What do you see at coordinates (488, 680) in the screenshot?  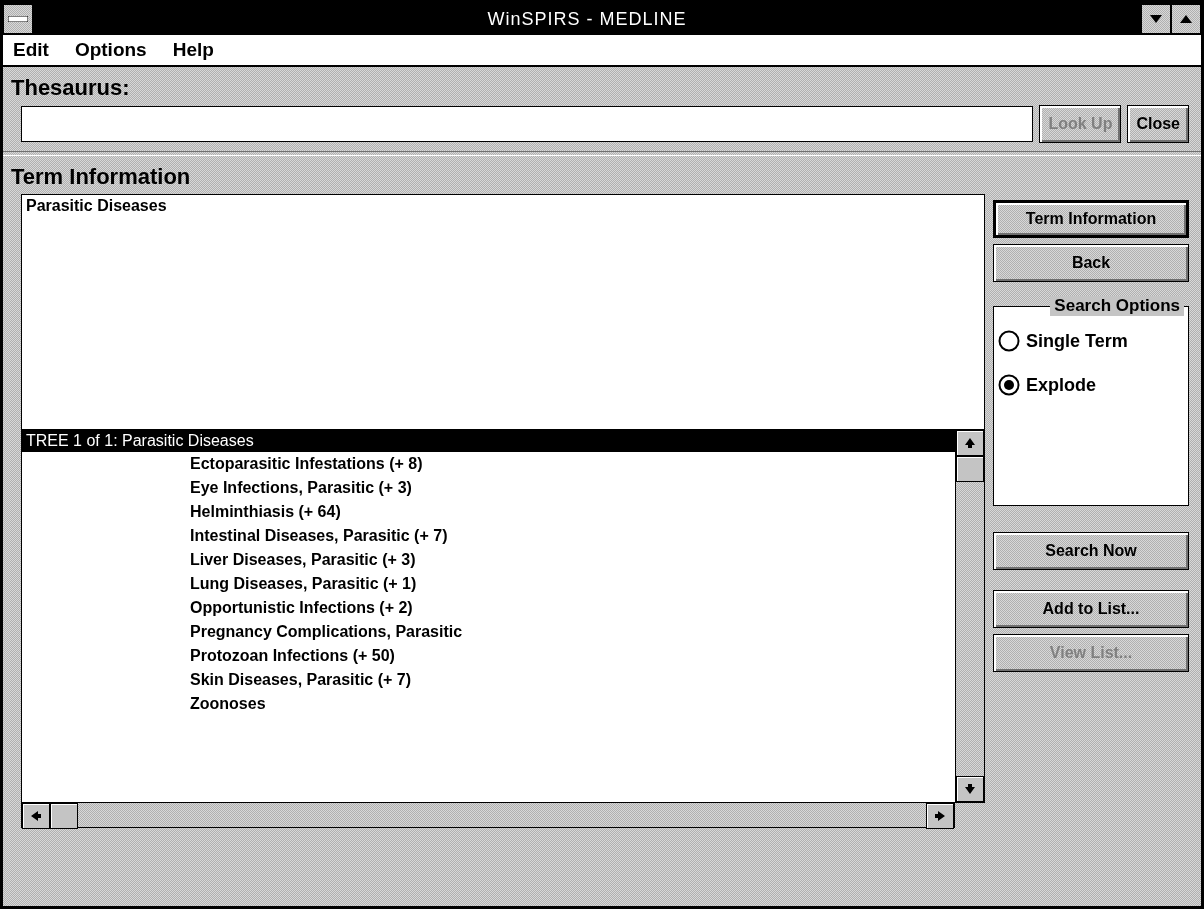 I see `tree-item: Skin Diseases, Parasitic (+ 7)` at bounding box center [488, 680].